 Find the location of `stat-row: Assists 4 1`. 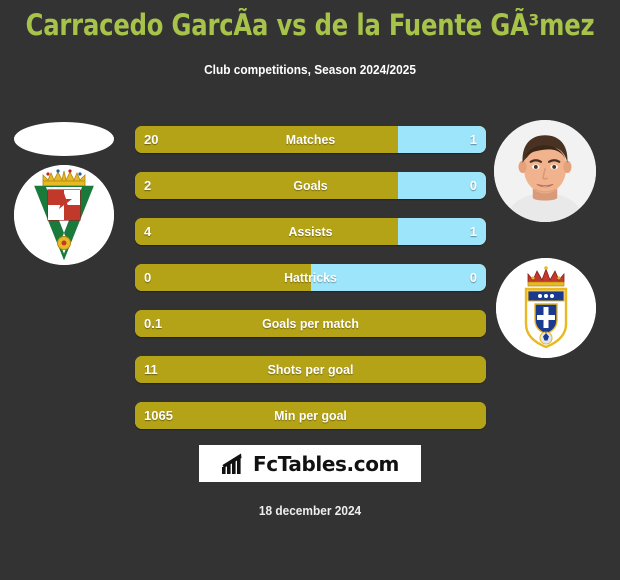

stat-row: Assists 4 1 is located at coordinates (310, 231).